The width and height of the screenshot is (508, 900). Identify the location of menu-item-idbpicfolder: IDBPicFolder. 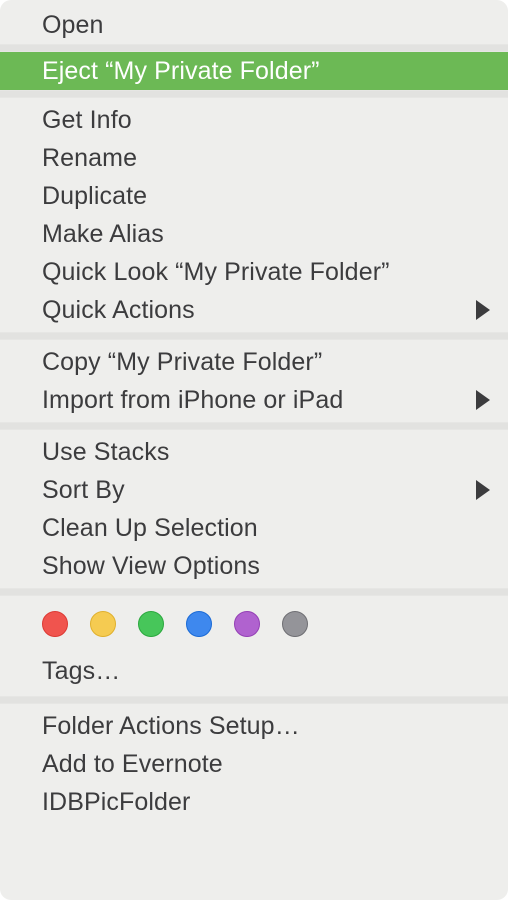
(254, 802).